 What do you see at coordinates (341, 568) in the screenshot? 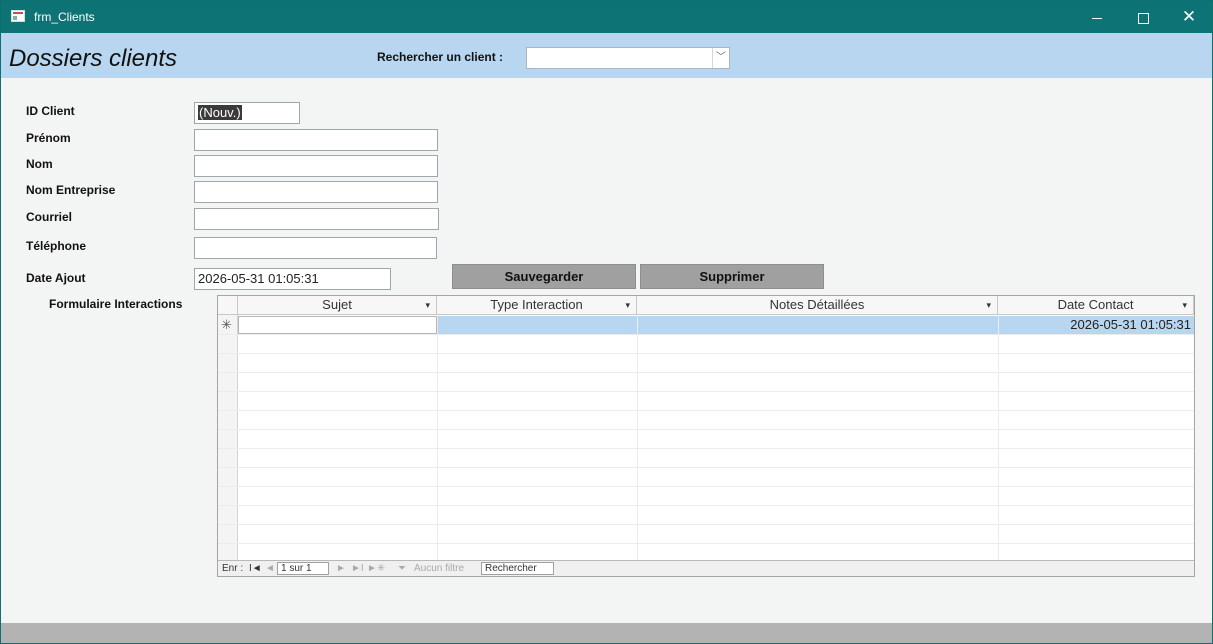
I see `next-record-icon: ►` at bounding box center [341, 568].